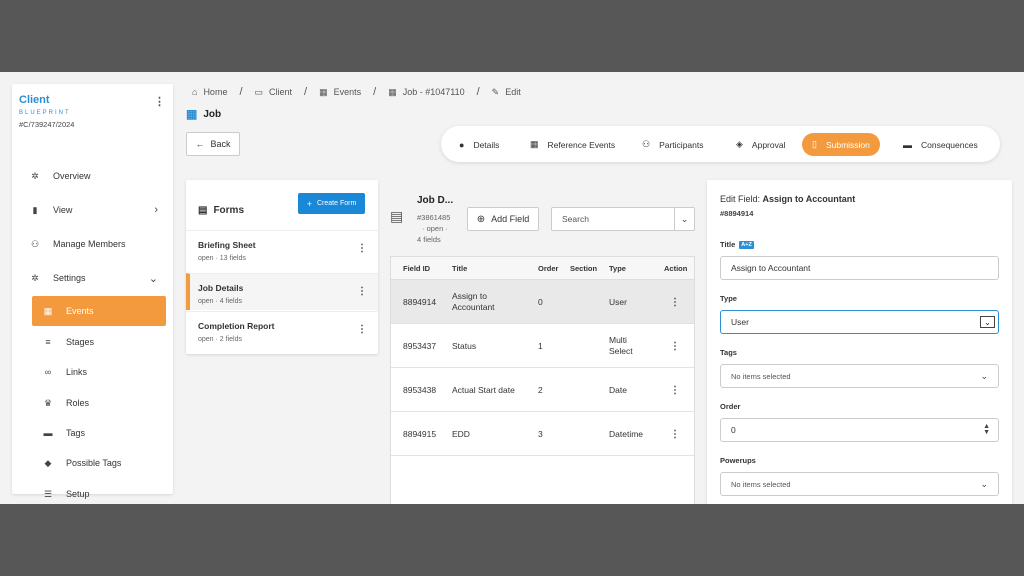 The height and width of the screenshot is (576, 1024). What do you see at coordinates (72, 176) in the screenshot?
I see `sidebar-item-label: Overview` at bounding box center [72, 176].